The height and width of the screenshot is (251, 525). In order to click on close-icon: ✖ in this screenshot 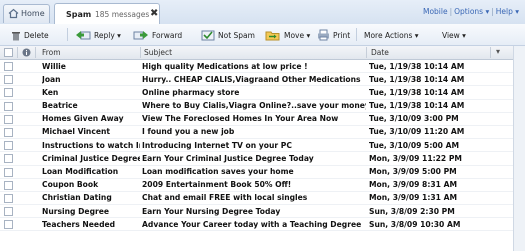, I will do `click(154, 13)`.